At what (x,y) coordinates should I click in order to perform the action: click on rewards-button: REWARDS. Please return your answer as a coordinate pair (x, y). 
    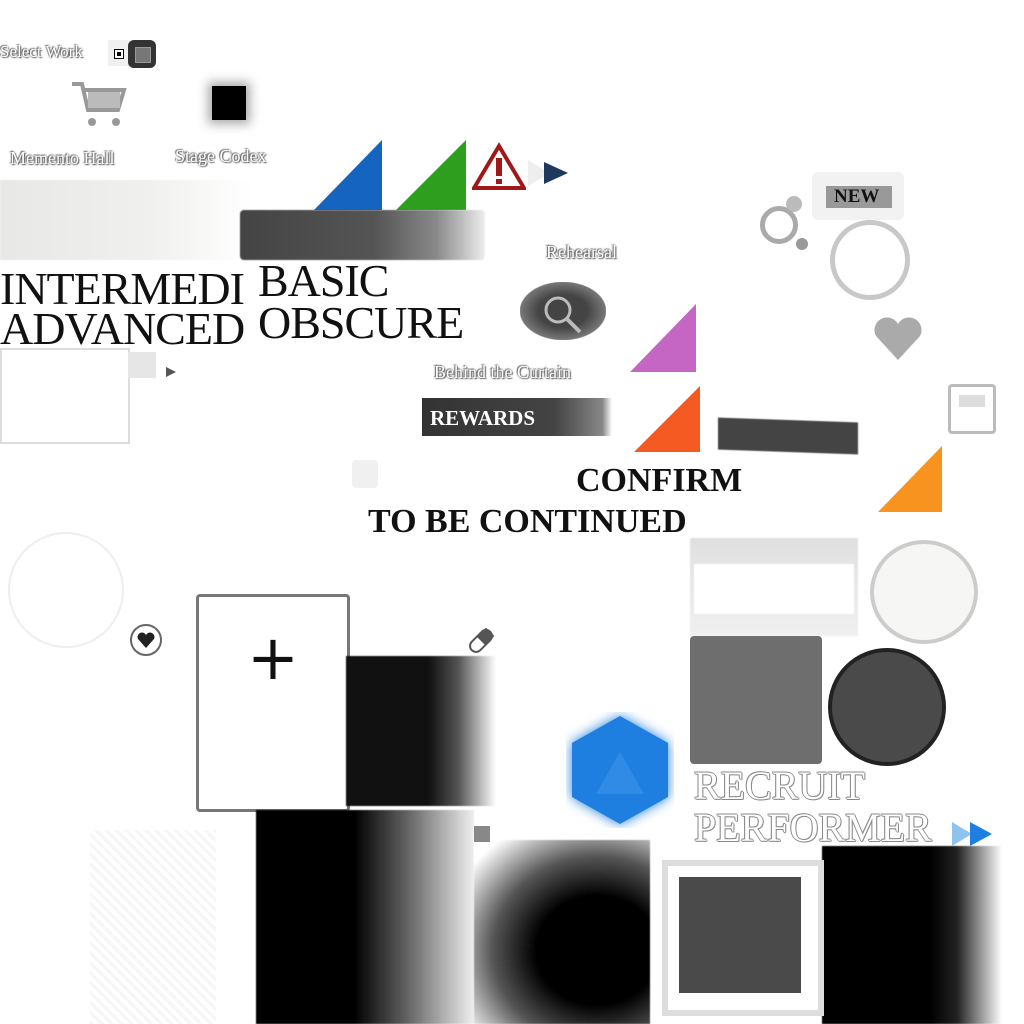
    Looking at the image, I should click on (517, 417).